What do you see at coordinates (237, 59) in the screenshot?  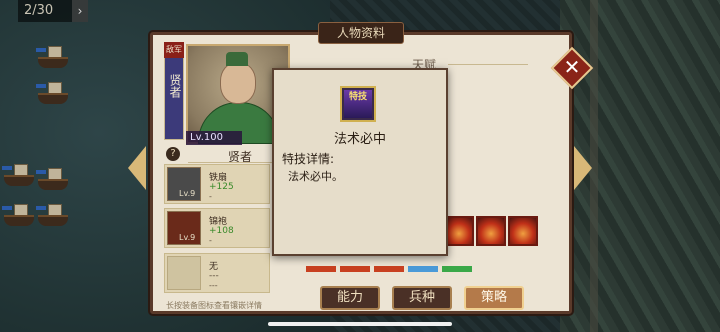 I see `portrait-hat` at bounding box center [237, 59].